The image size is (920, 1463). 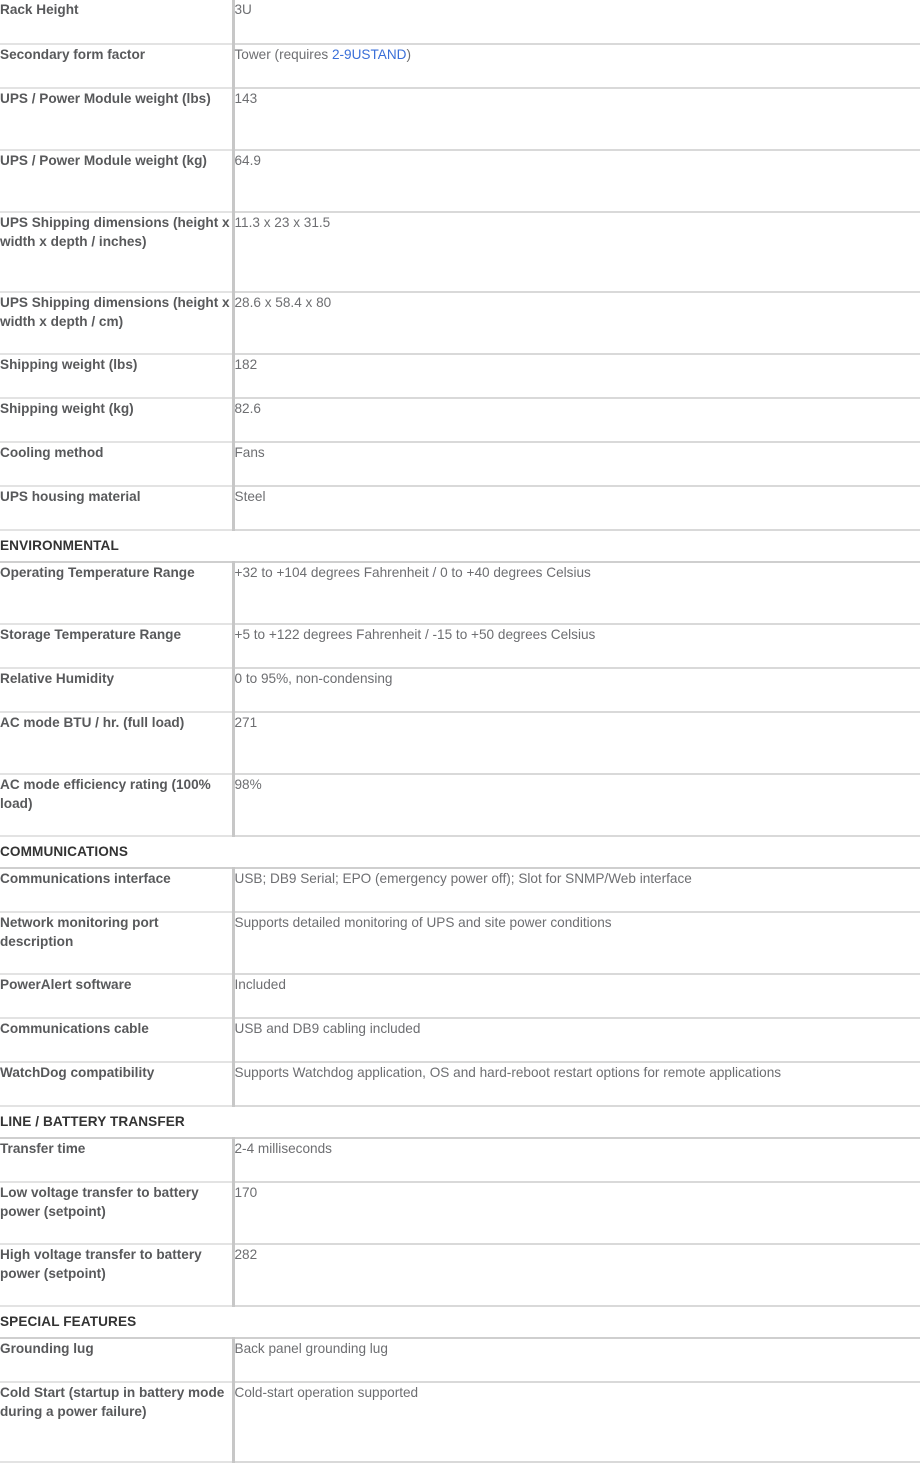 I want to click on spec-value: 64.9, so click(x=576, y=181).